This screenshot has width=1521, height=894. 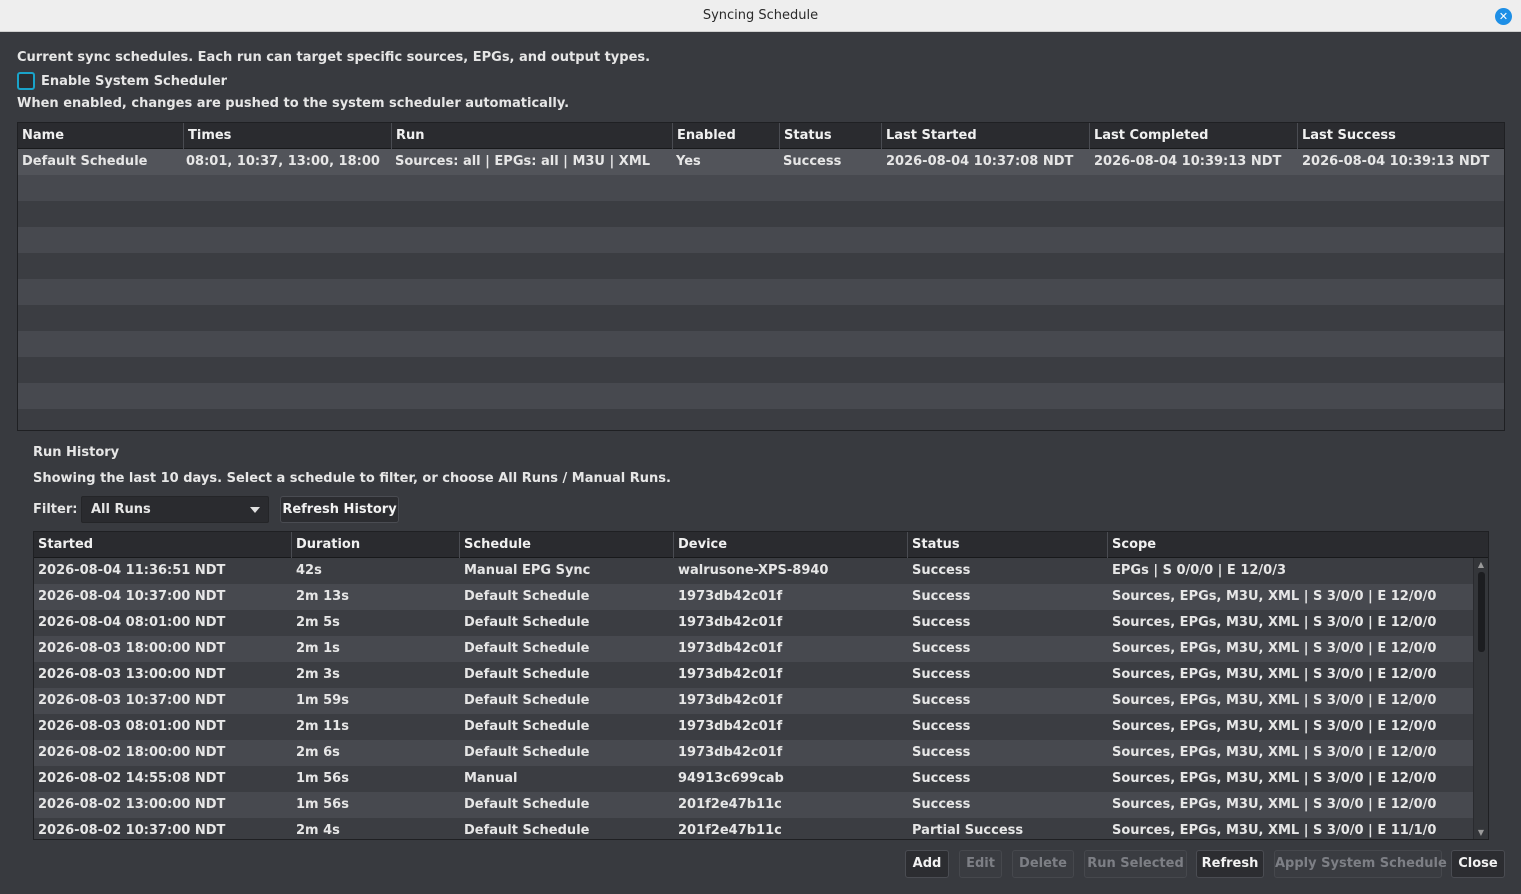 What do you see at coordinates (134, 81) in the screenshot?
I see `enable-scheduler-label: Enable System Scheduler` at bounding box center [134, 81].